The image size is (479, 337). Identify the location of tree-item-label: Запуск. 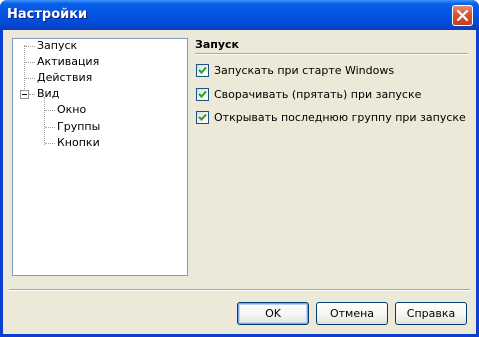
(57, 45).